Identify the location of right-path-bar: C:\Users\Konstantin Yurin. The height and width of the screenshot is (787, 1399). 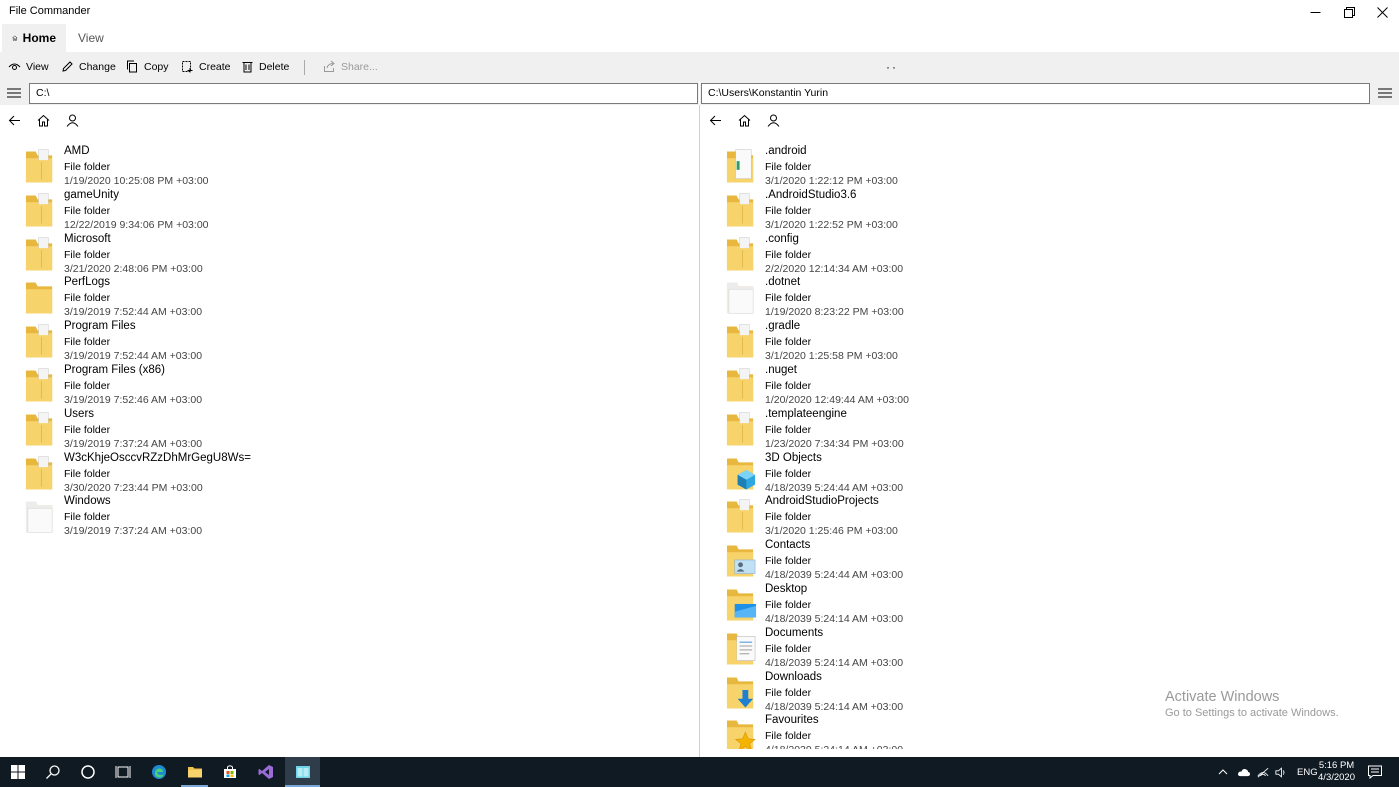
(1049, 93).